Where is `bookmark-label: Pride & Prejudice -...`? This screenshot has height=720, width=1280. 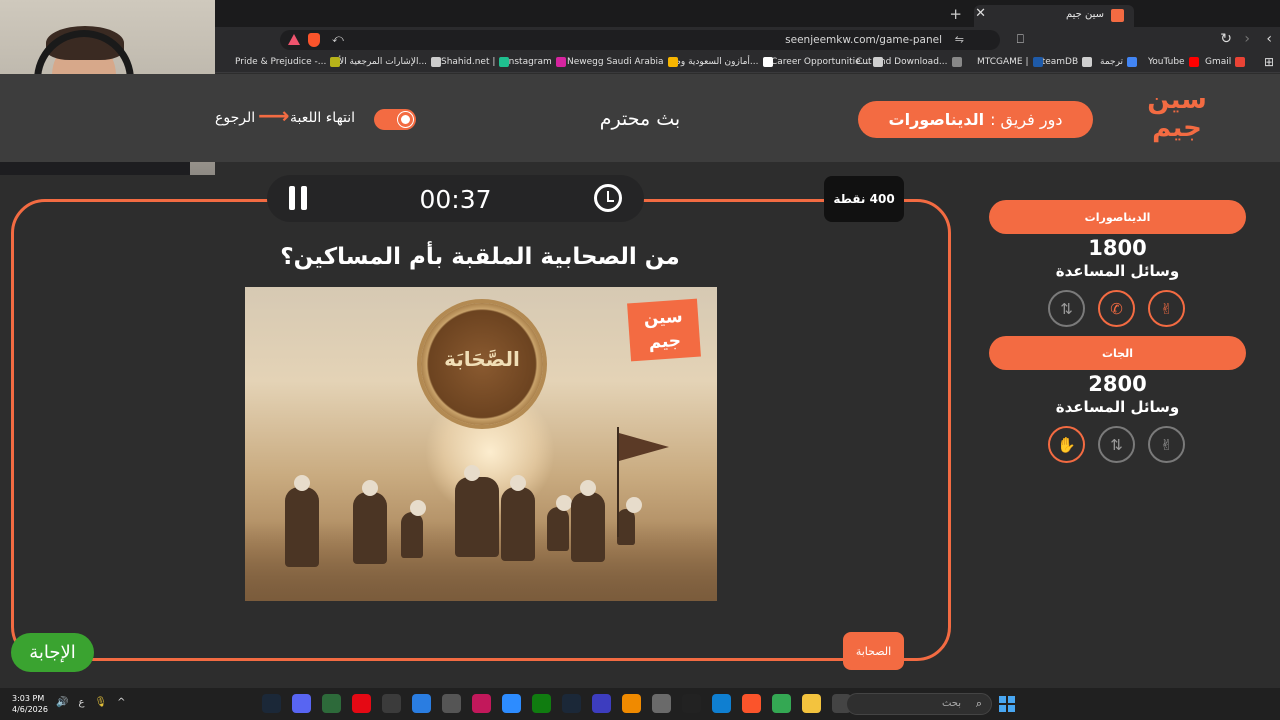
bookmark-label: Pride & Prejudice -... is located at coordinates (281, 62).